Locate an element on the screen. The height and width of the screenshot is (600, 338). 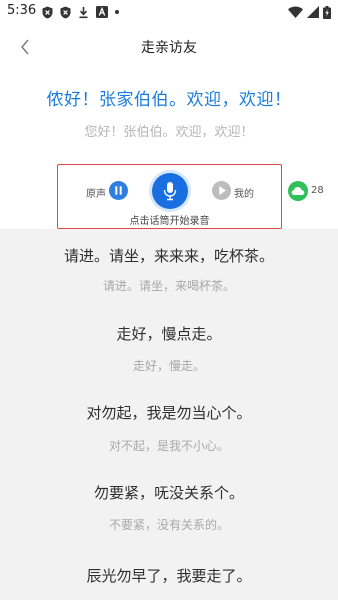
phrase-translation: 请进。请坐，来喝杯茶。 is located at coordinates (168, 286).